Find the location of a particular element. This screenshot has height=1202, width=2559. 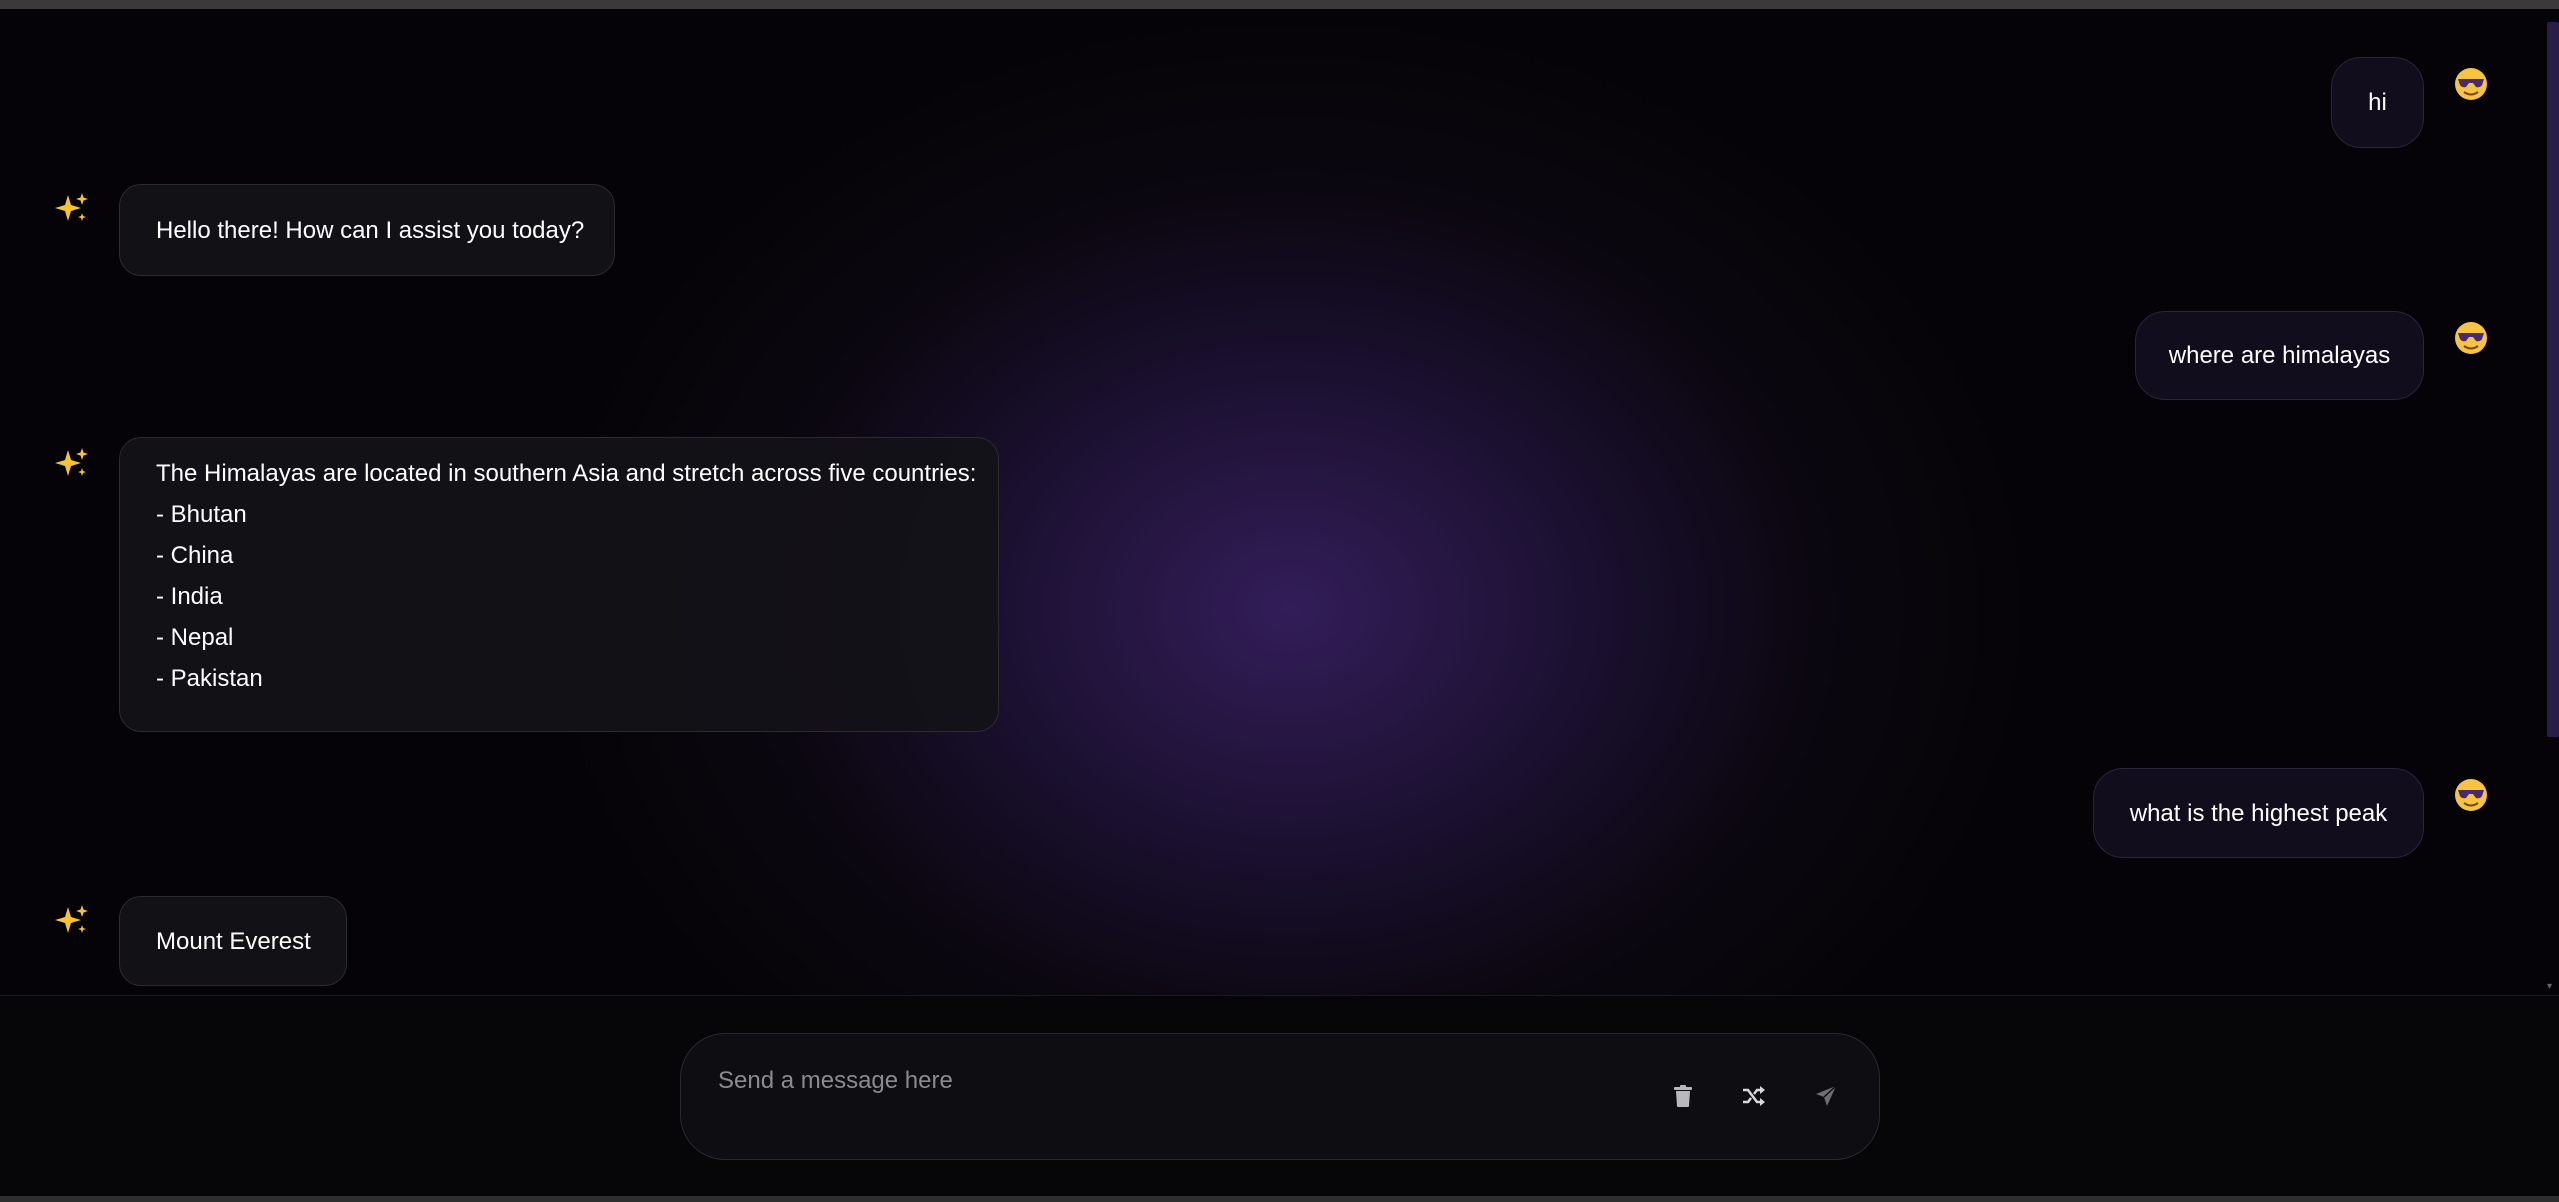

window-bottom-bar is located at coordinates (1279, 1199).